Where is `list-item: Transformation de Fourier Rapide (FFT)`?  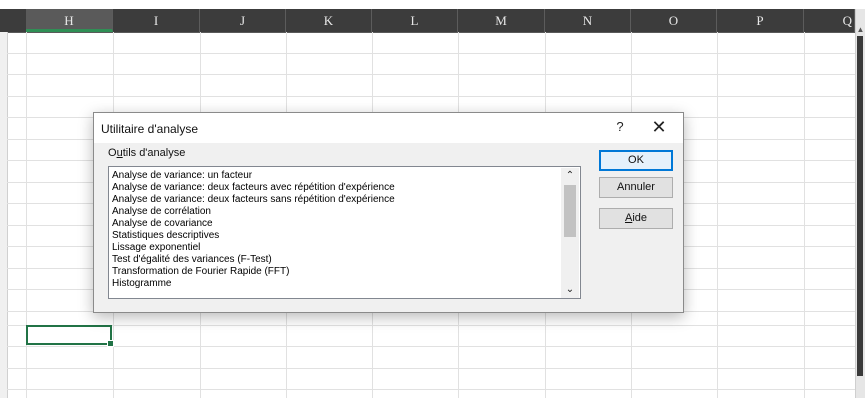 list-item: Transformation de Fourier Rapide (FFT) is located at coordinates (200, 271).